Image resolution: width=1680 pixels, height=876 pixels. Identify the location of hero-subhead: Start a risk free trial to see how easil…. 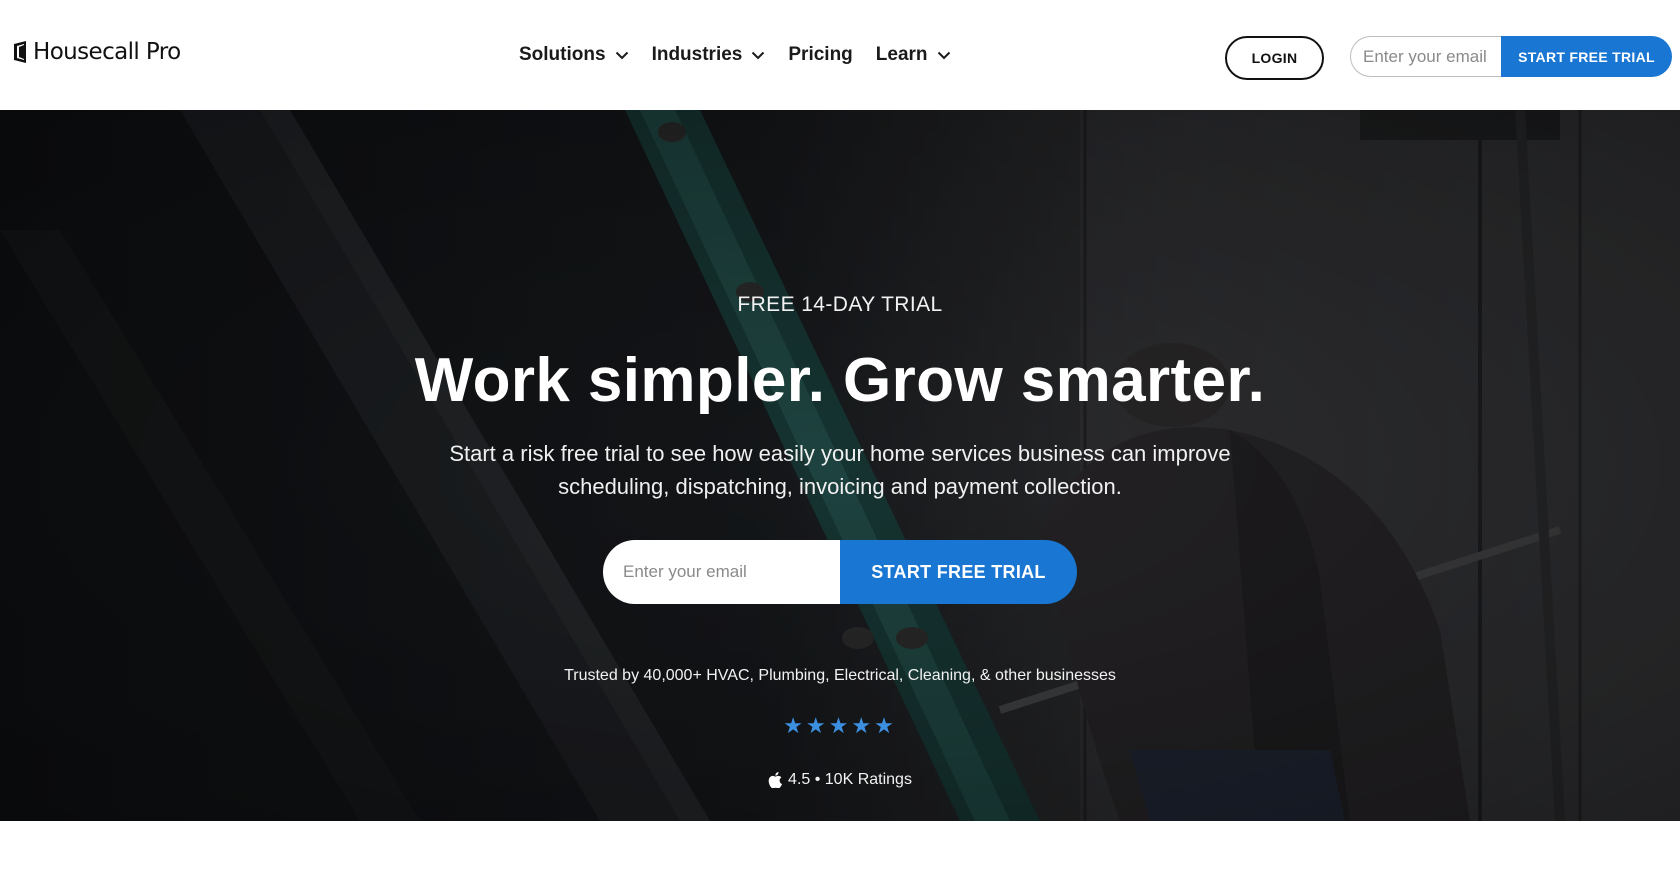
(840, 470).